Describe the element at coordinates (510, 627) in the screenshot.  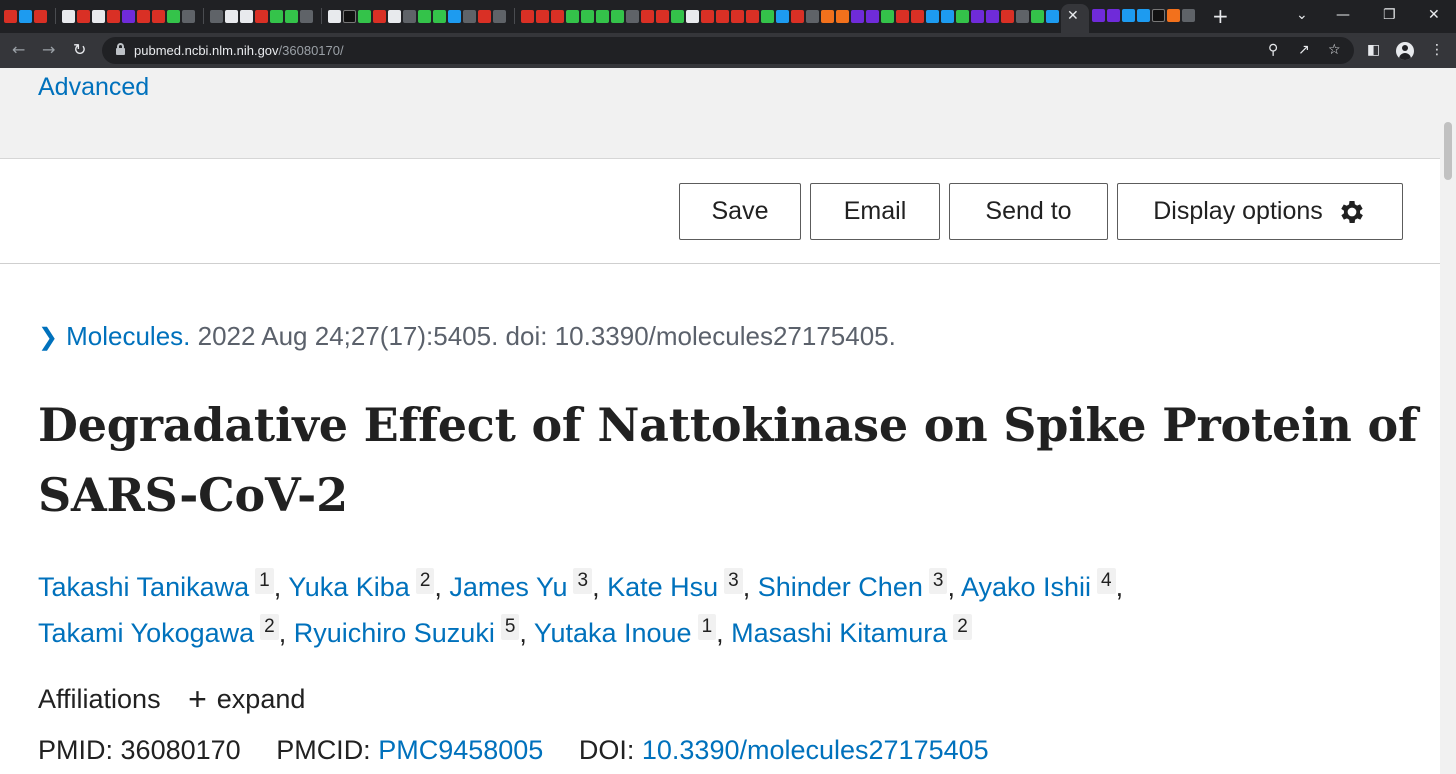
I see `affiliation-badge: 5` at that location.